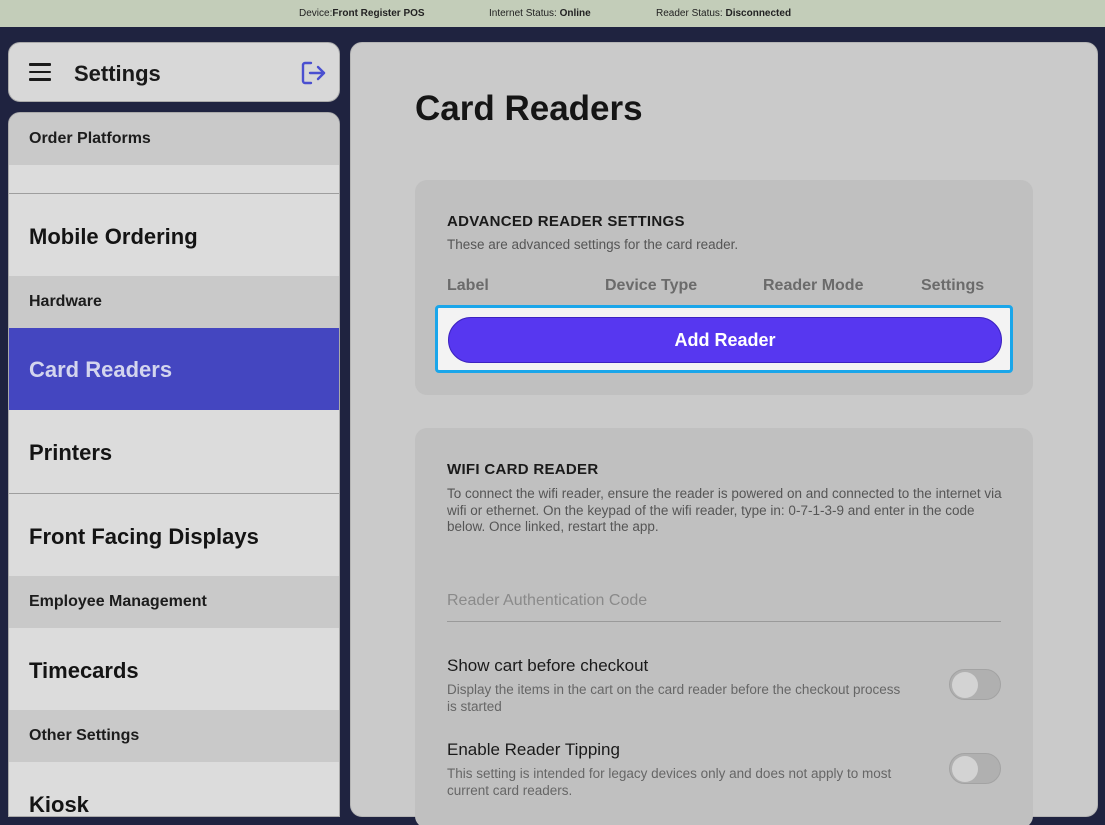 The image size is (1105, 825). What do you see at coordinates (529, 108) in the screenshot?
I see `page-title: Card Readers` at bounding box center [529, 108].